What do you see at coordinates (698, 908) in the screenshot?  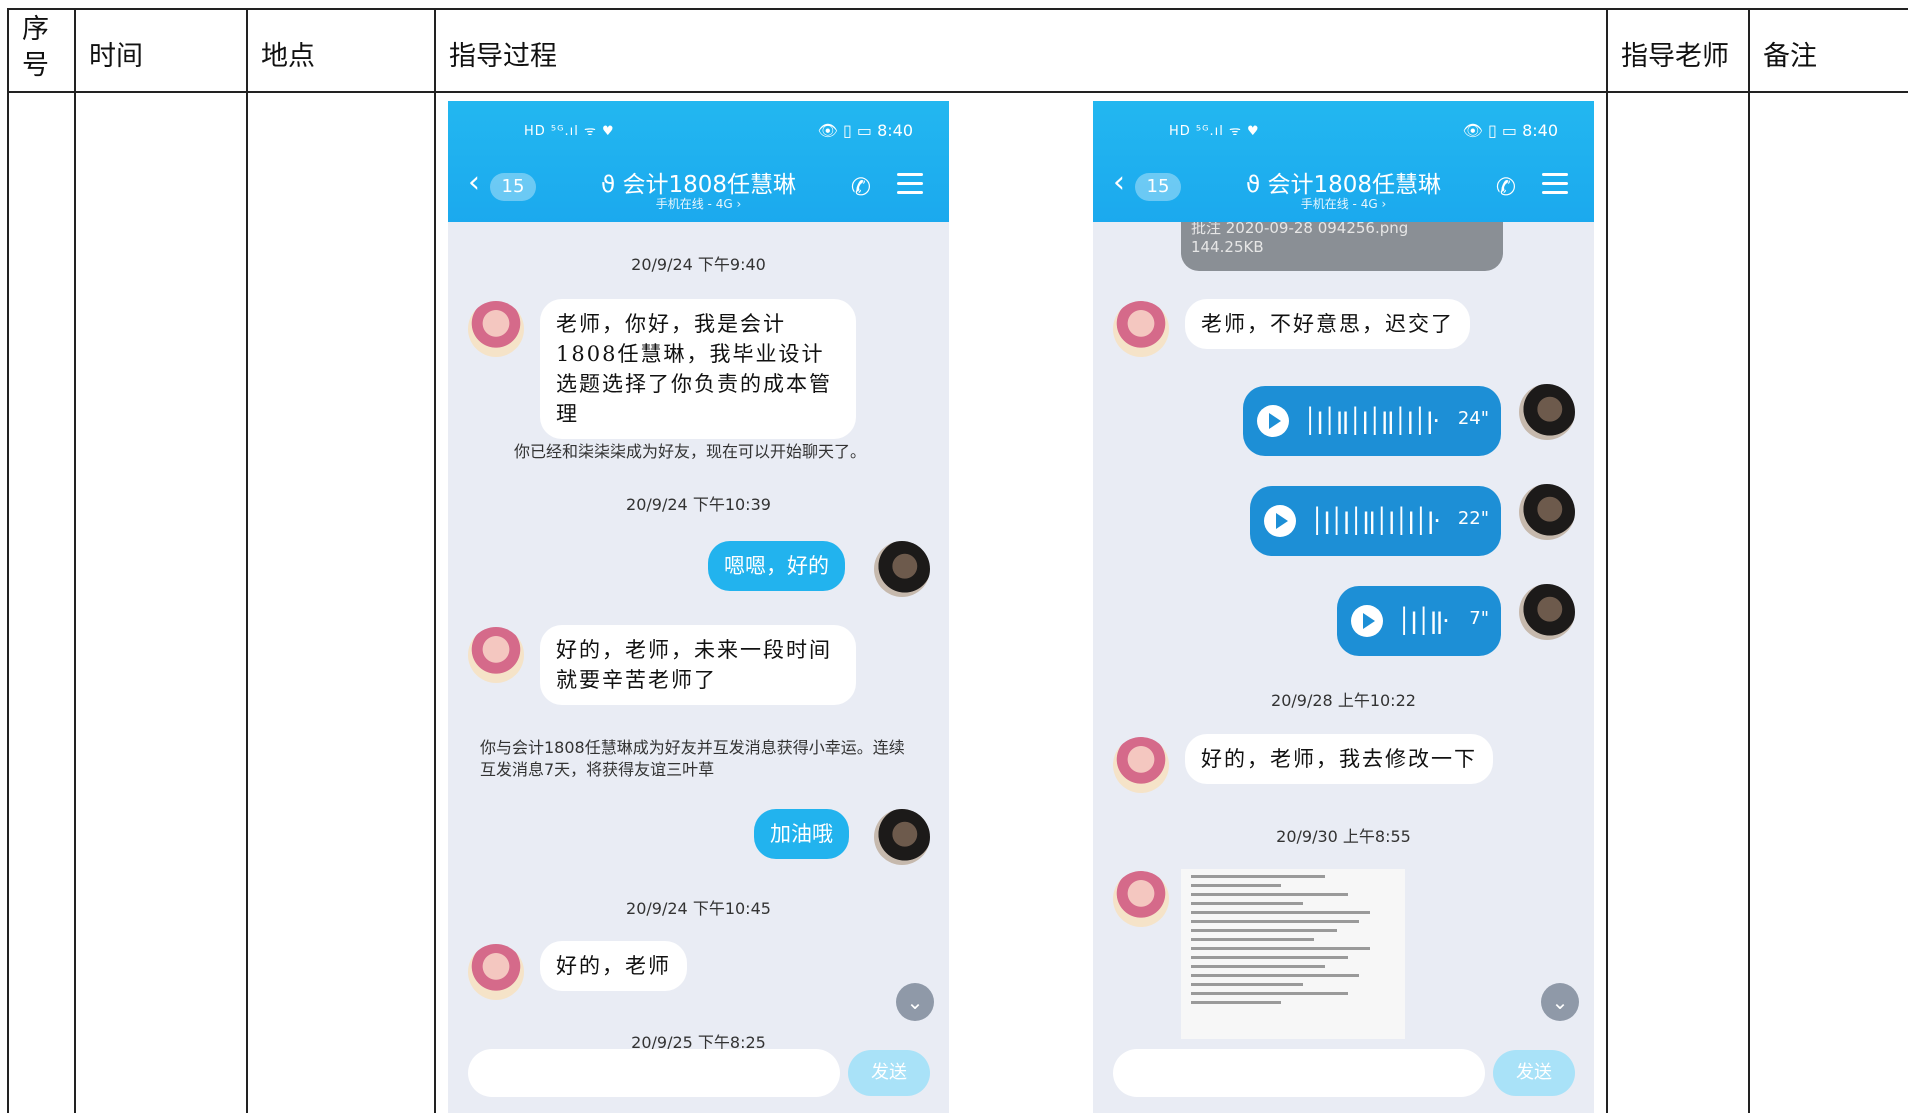 I see `timestamp: 20/9/24 下午10:45` at bounding box center [698, 908].